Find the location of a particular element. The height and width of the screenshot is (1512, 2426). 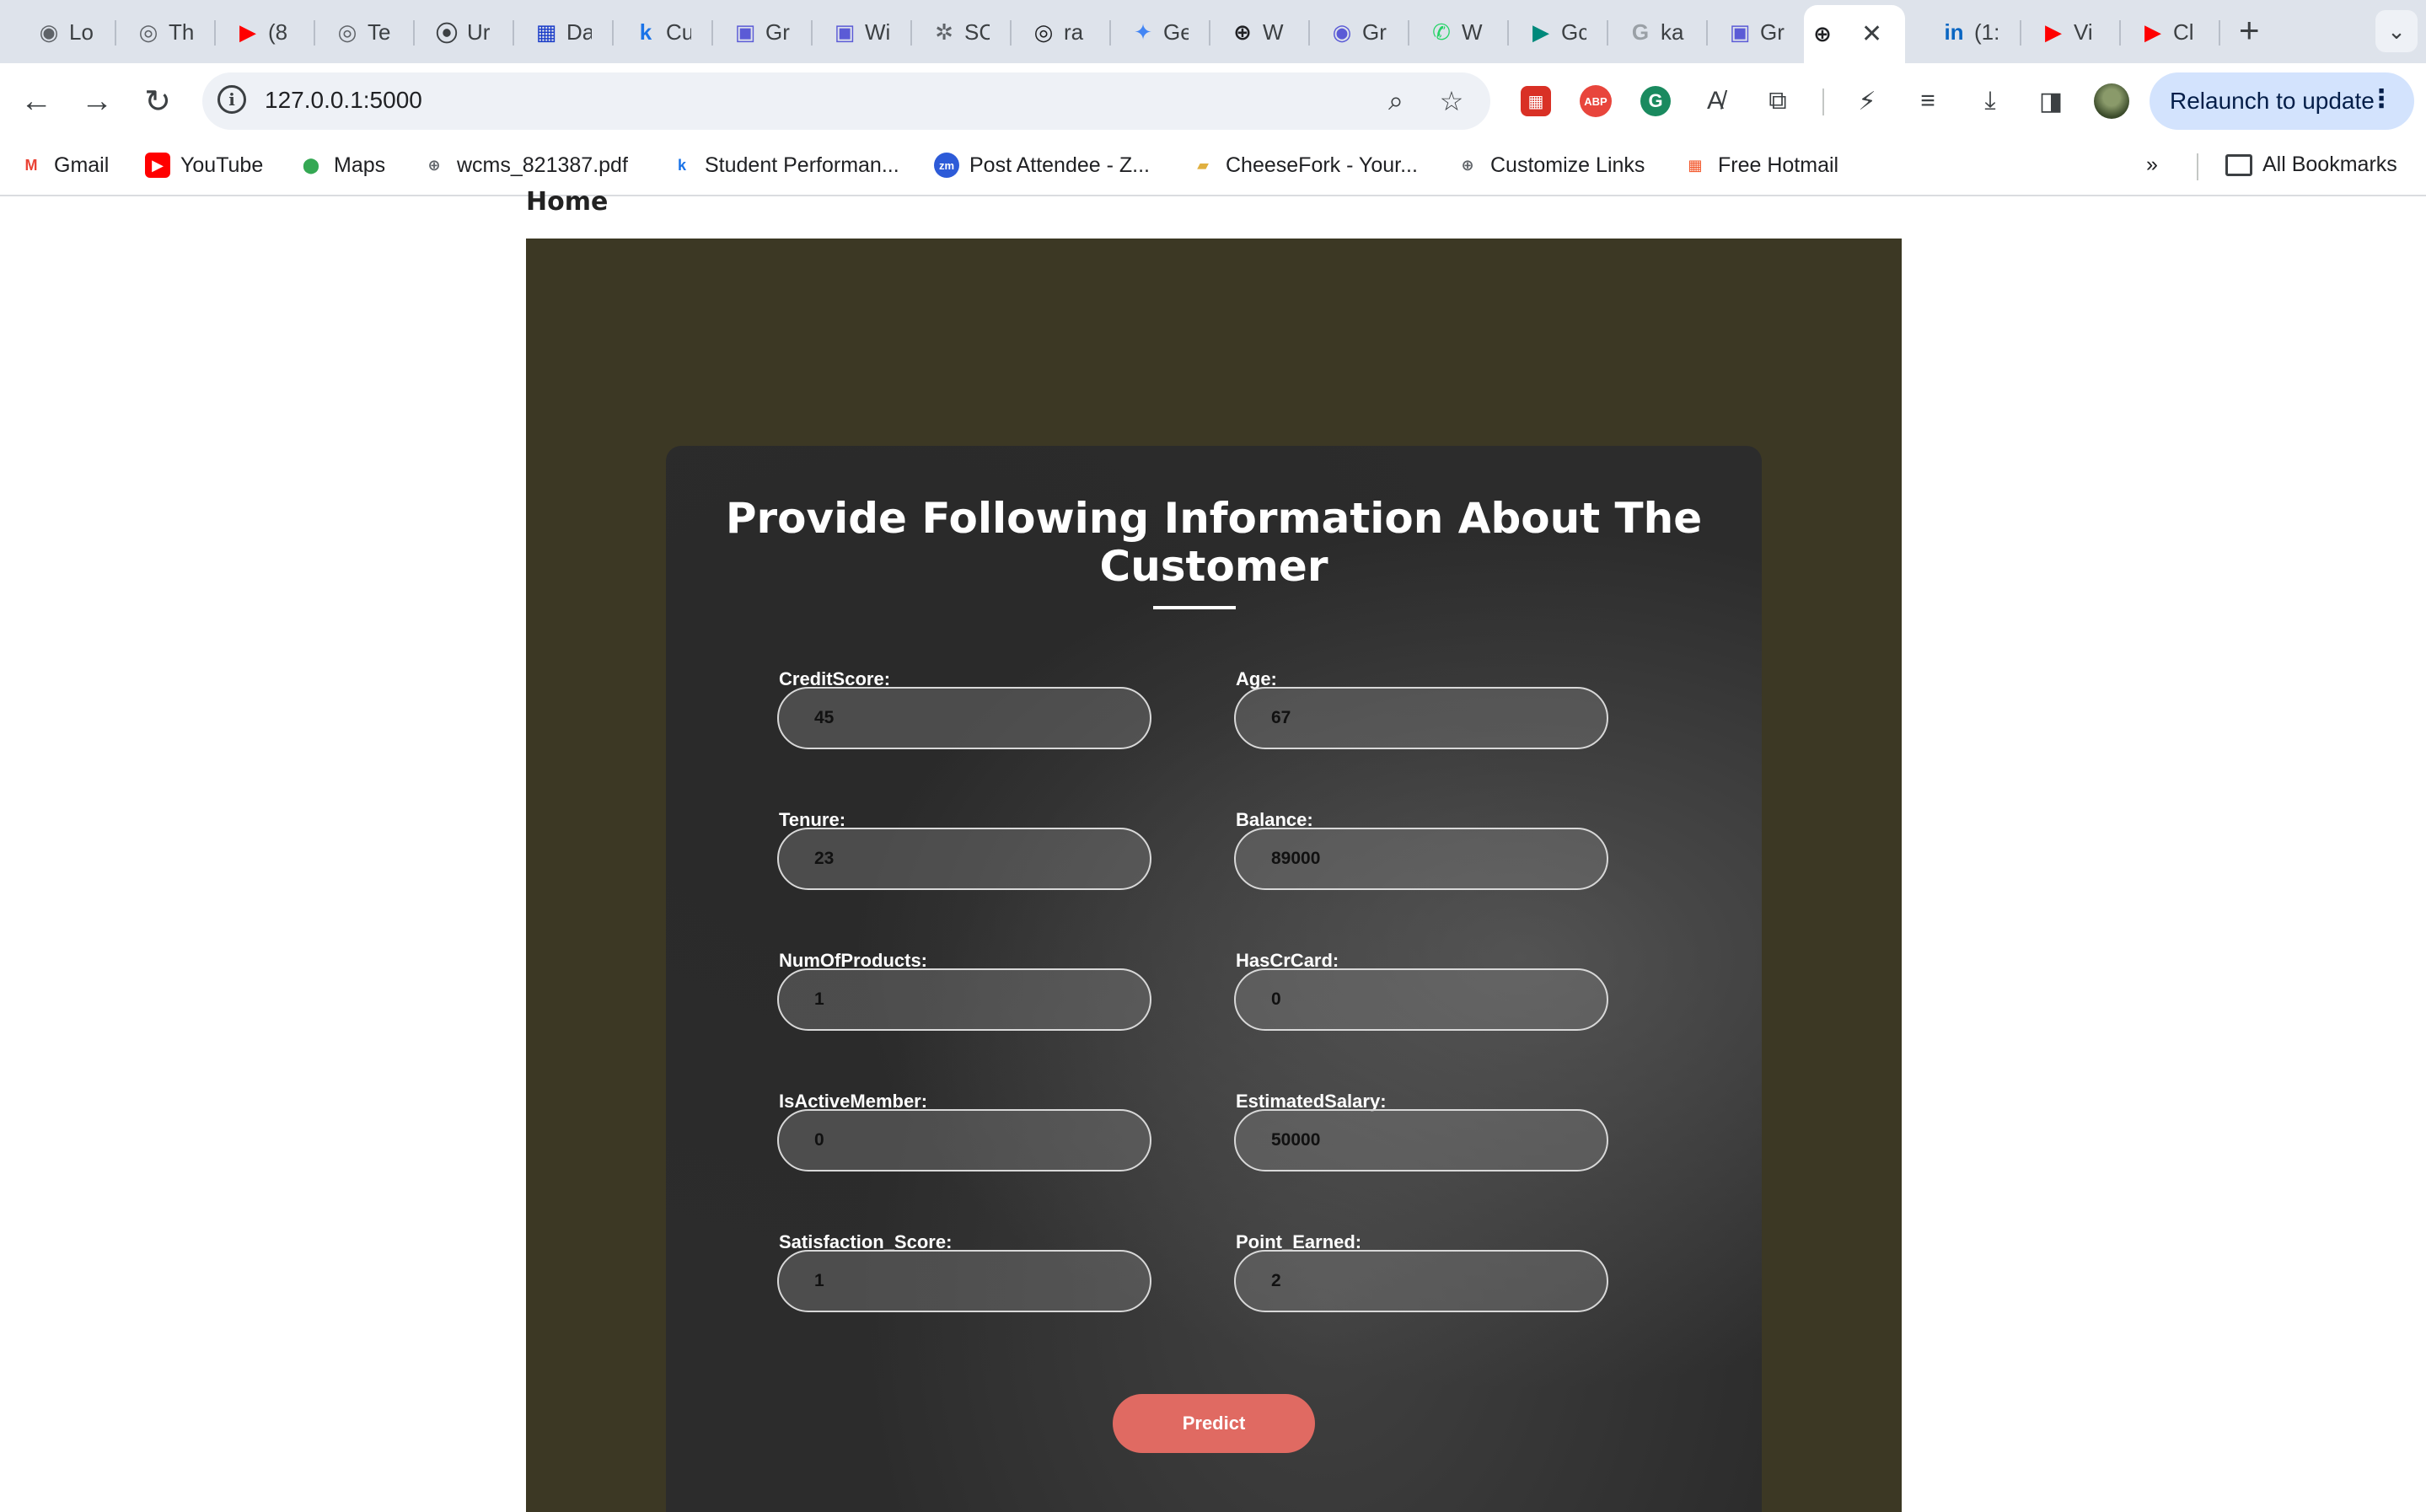

linkedin-icon: in is located at coordinates (1954, 32).